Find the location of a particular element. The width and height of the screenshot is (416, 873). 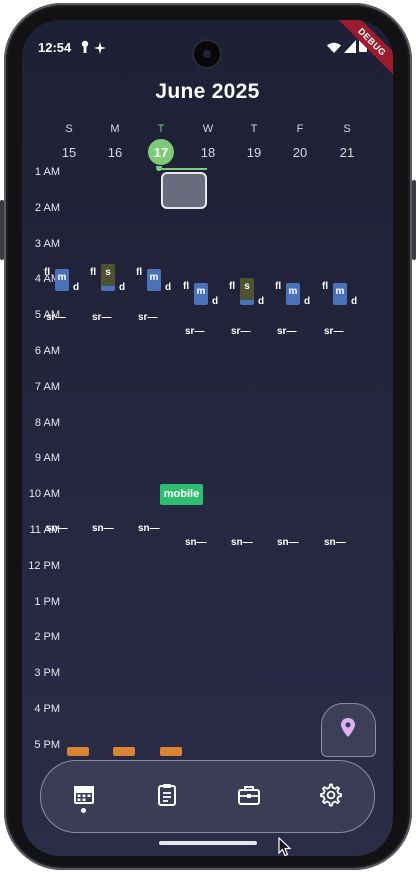

day-number: 15 is located at coordinates (69, 152).